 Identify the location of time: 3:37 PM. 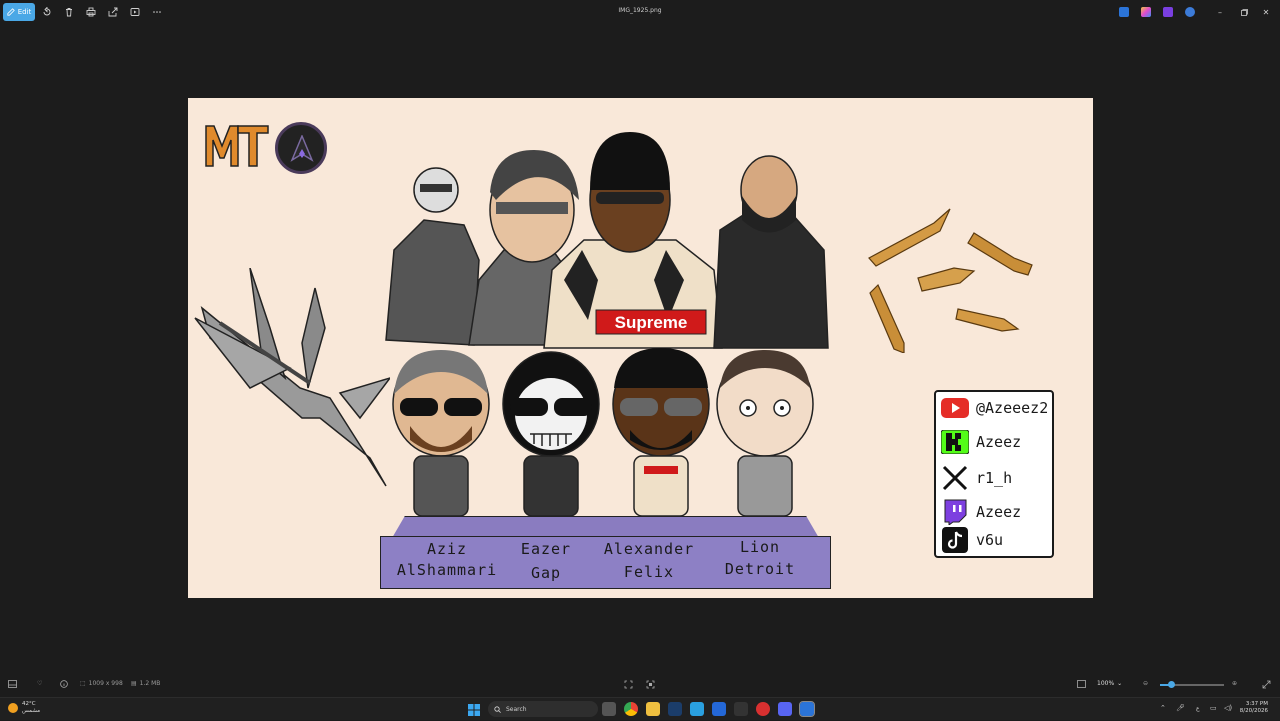
(1256, 704).